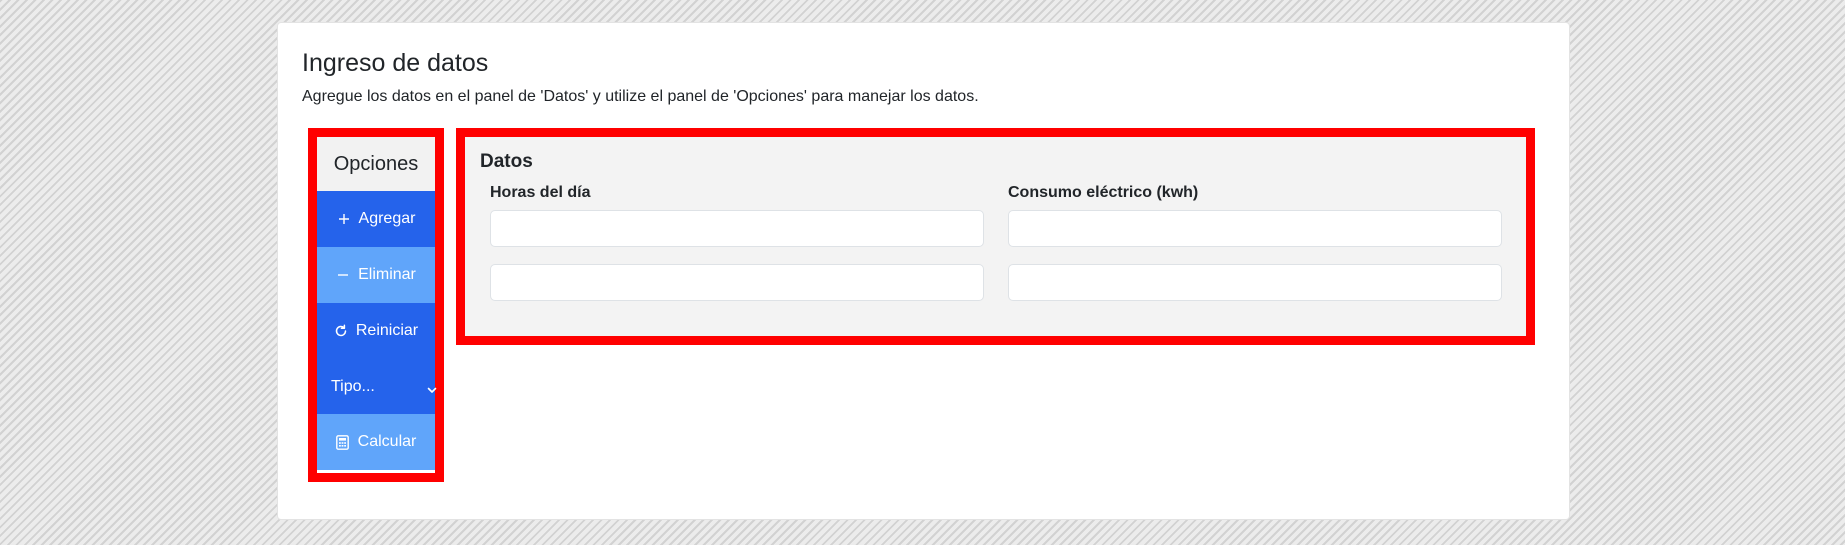 This screenshot has height=545, width=1845. I want to click on remove-button-label: Eliminar, so click(387, 274).